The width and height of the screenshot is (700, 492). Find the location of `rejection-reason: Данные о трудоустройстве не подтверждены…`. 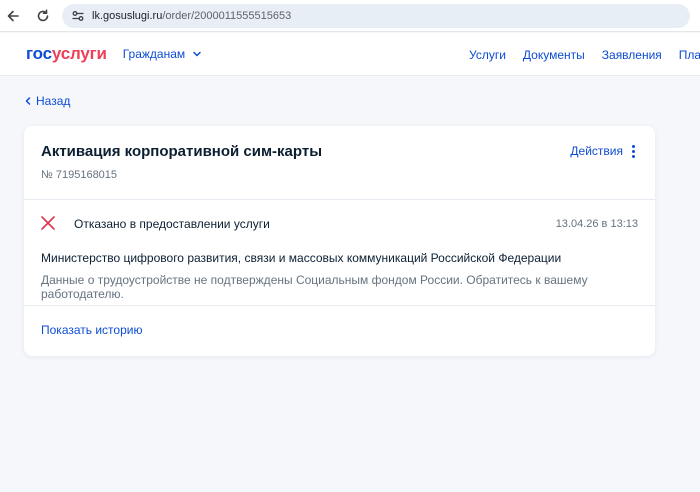

rejection-reason: Данные о трудоустройстве не подтверждены… is located at coordinates (314, 287).